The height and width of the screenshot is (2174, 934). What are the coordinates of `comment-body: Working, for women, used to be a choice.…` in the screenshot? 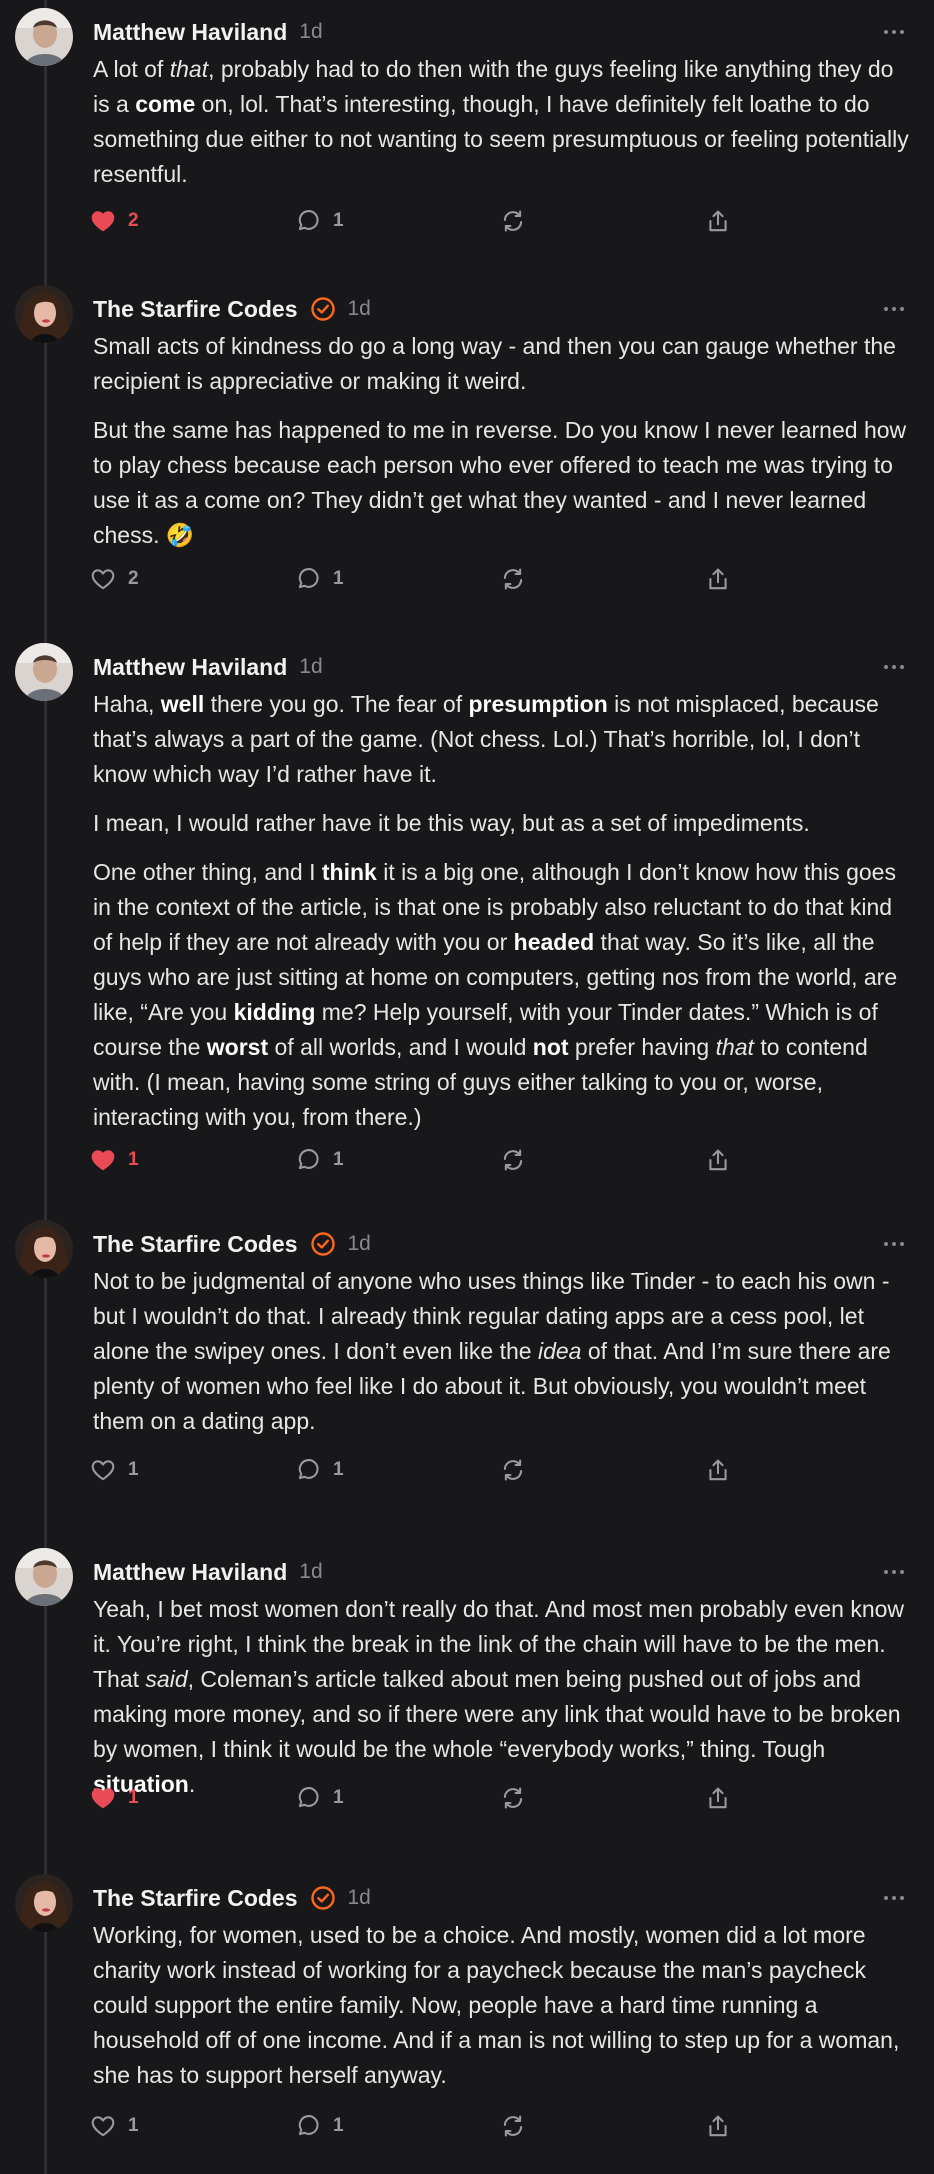 It's located at (504, 2012).